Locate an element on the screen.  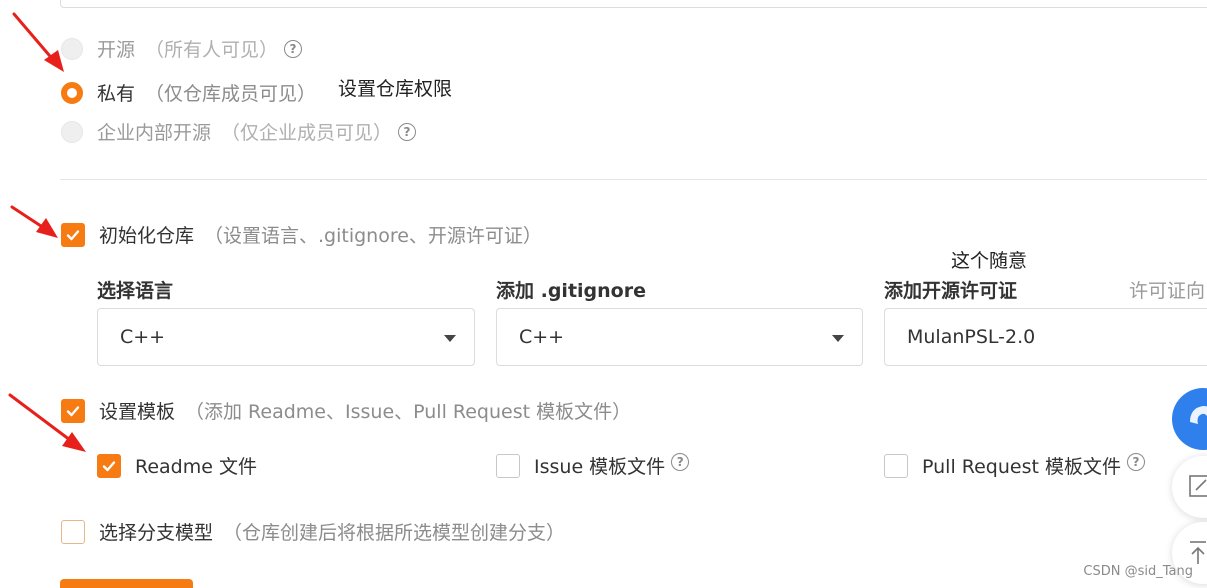
annotation-arrows-icon is located at coordinates (47, 232).